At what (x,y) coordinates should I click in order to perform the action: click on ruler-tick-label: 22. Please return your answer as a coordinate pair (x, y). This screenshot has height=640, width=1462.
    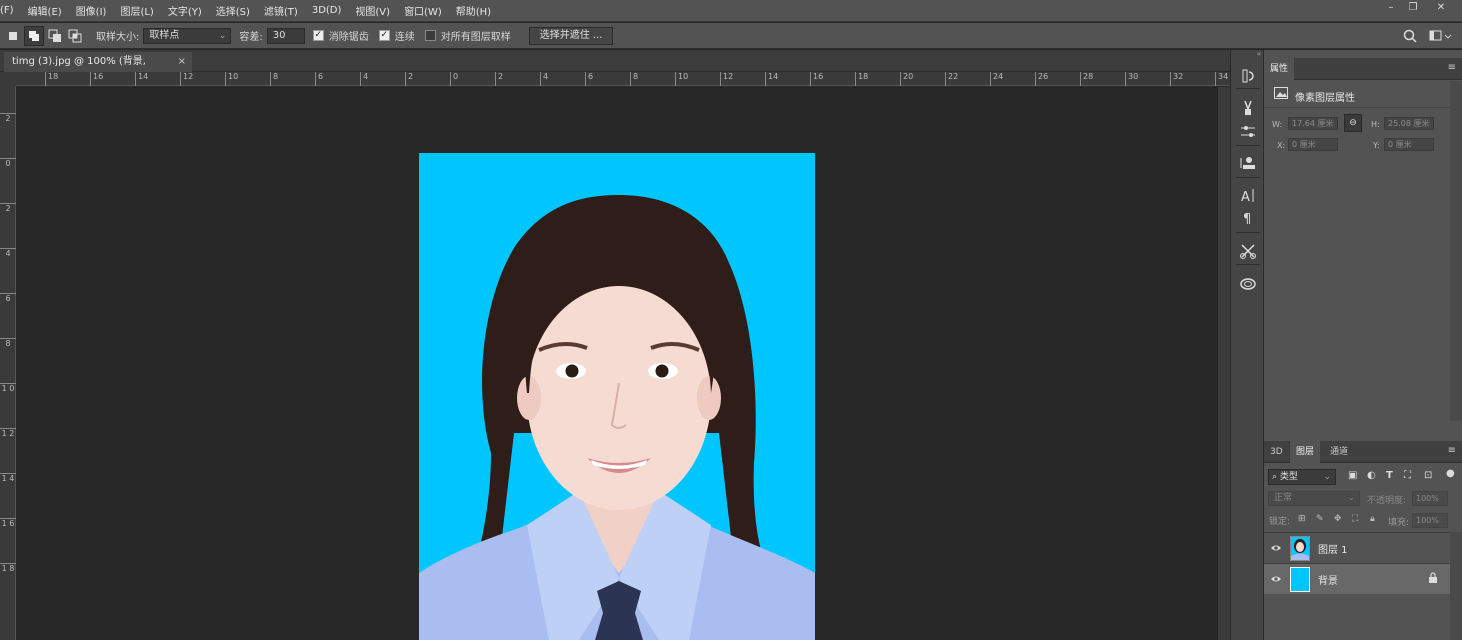
    Looking at the image, I should click on (951, 79).